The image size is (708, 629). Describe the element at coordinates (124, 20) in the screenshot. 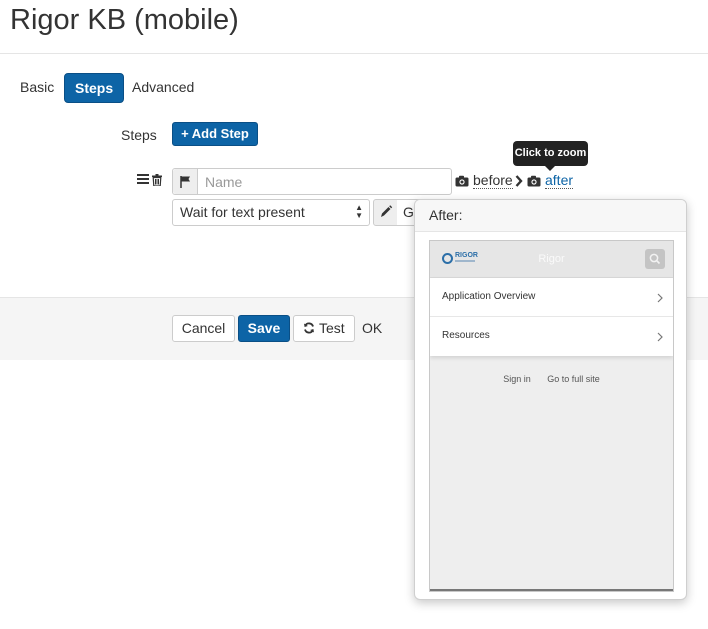

I see `page-title: Rigor KB (mobile)` at that location.